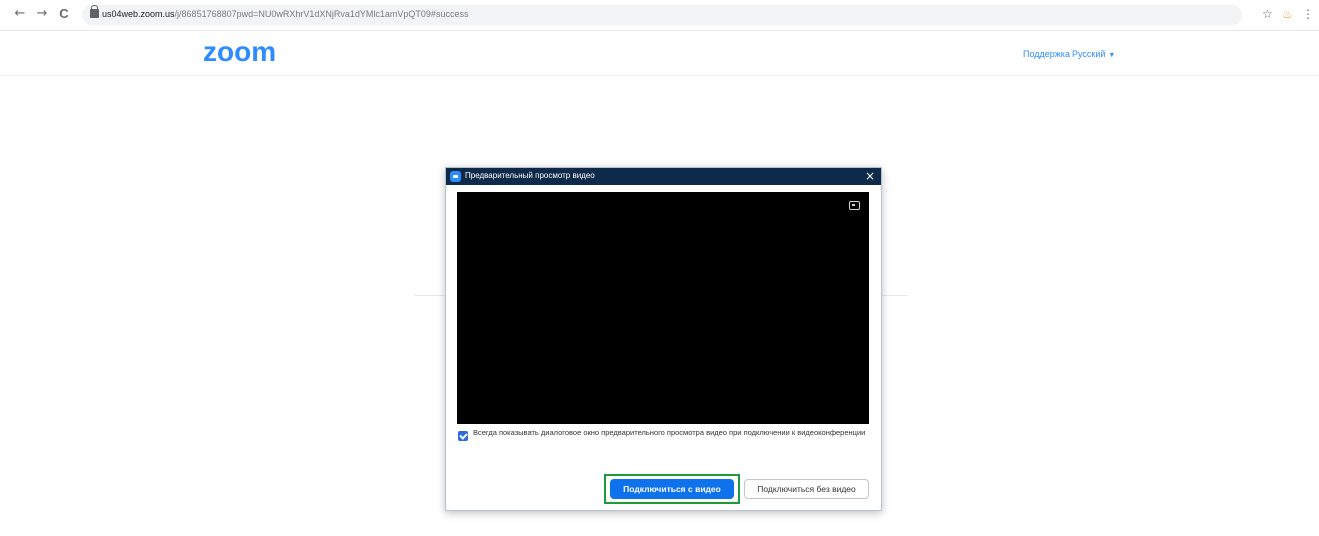 The height and width of the screenshot is (536, 1319). What do you see at coordinates (42, 14) in the screenshot?
I see `forward-icon: →` at bounding box center [42, 14].